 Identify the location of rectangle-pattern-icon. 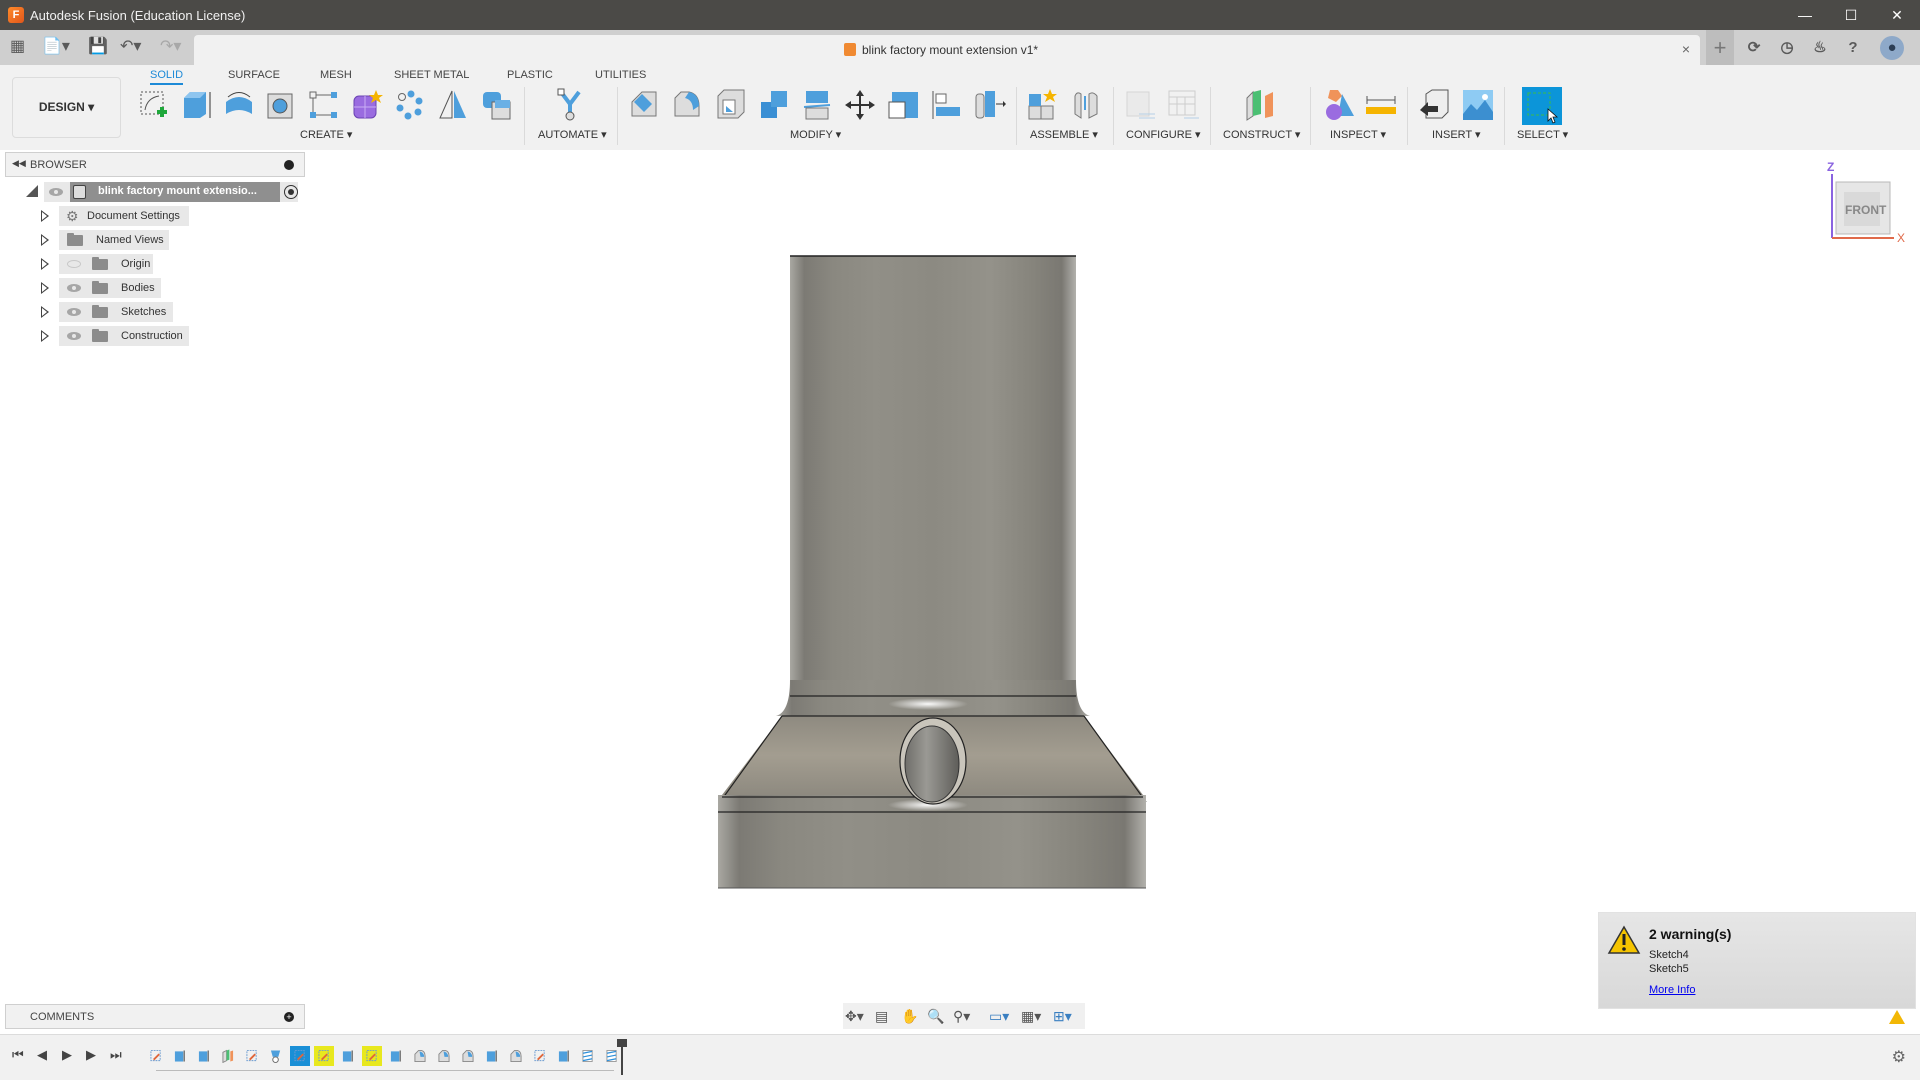
(324, 105).